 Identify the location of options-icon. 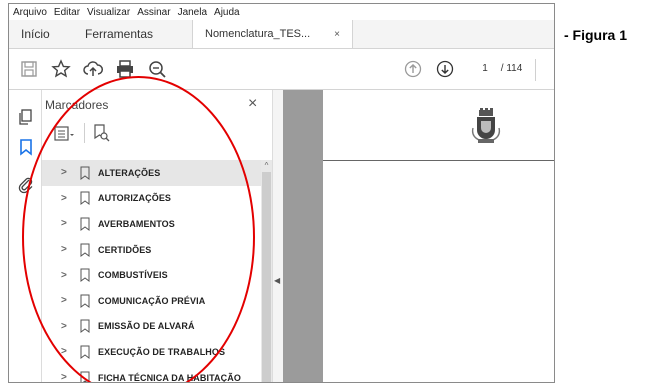
(65, 134).